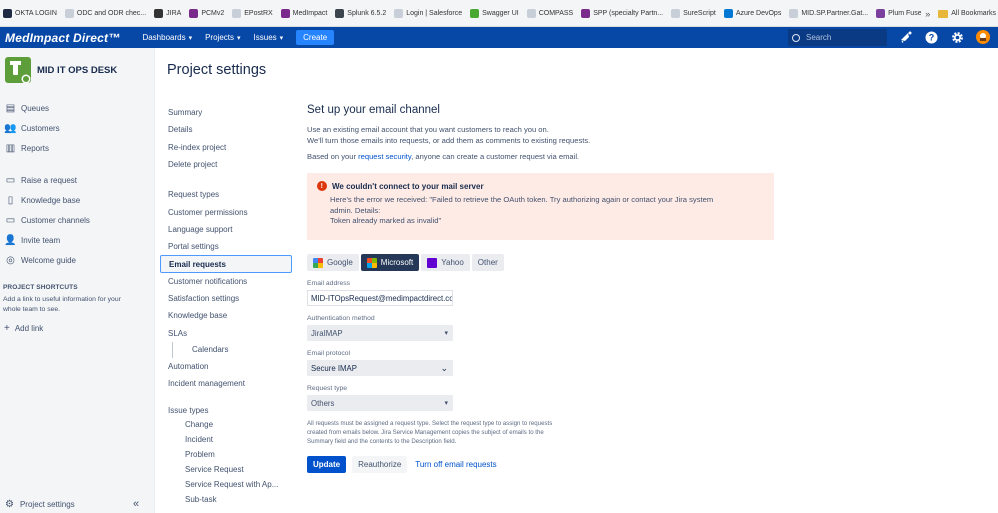  What do you see at coordinates (380, 464) in the screenshot?
I see `reauthorize-button: Reauthorize` at bounding box center [380, 464].